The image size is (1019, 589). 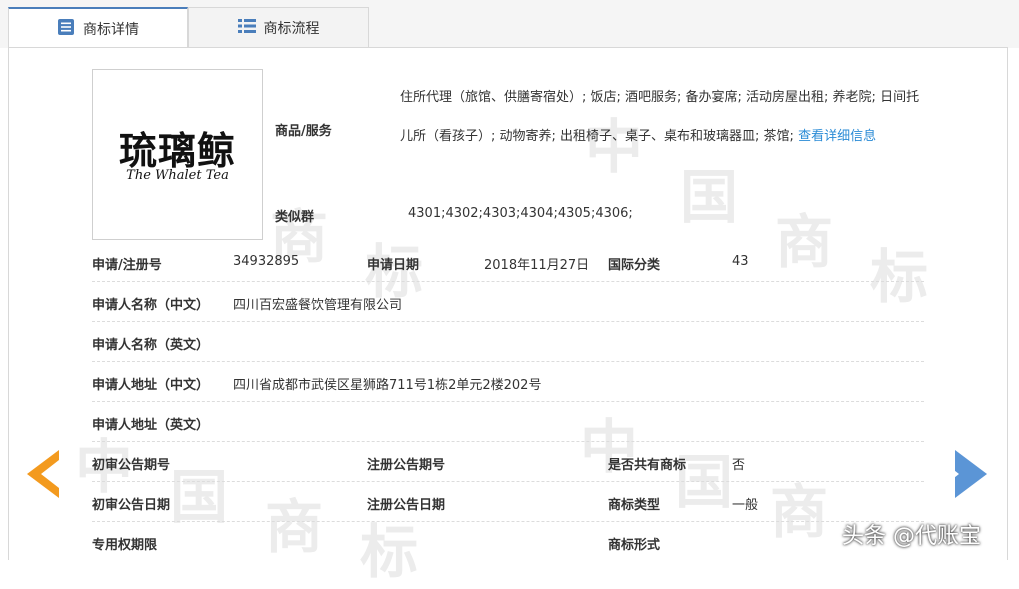 I want to click on prelim-pub-date-label: 初审公告日期, so click(x=131, y=505).